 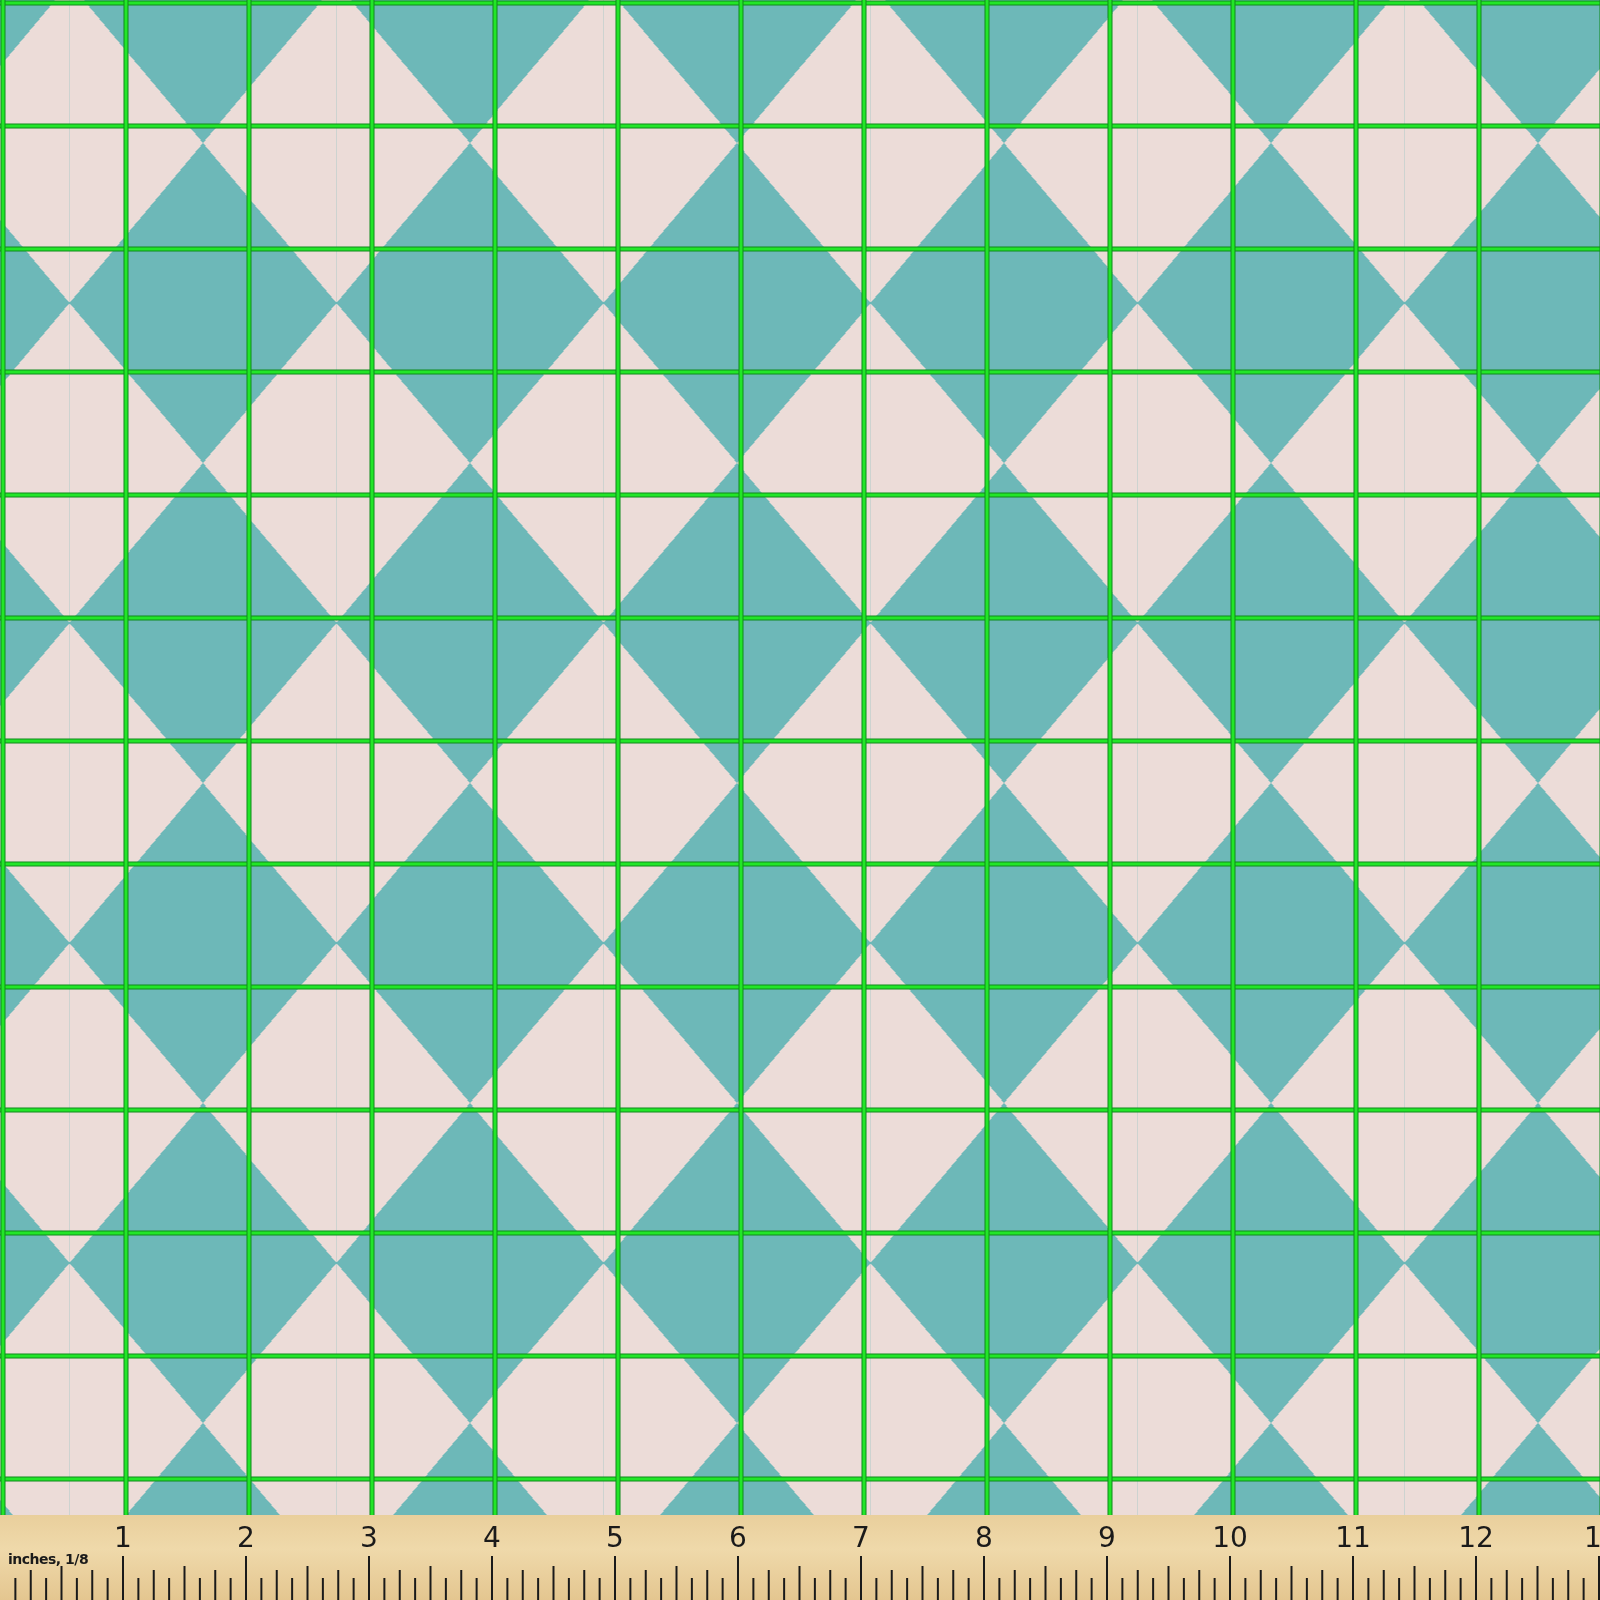 I want to click on ruler-number: 2, so click(x=246, y=1538).